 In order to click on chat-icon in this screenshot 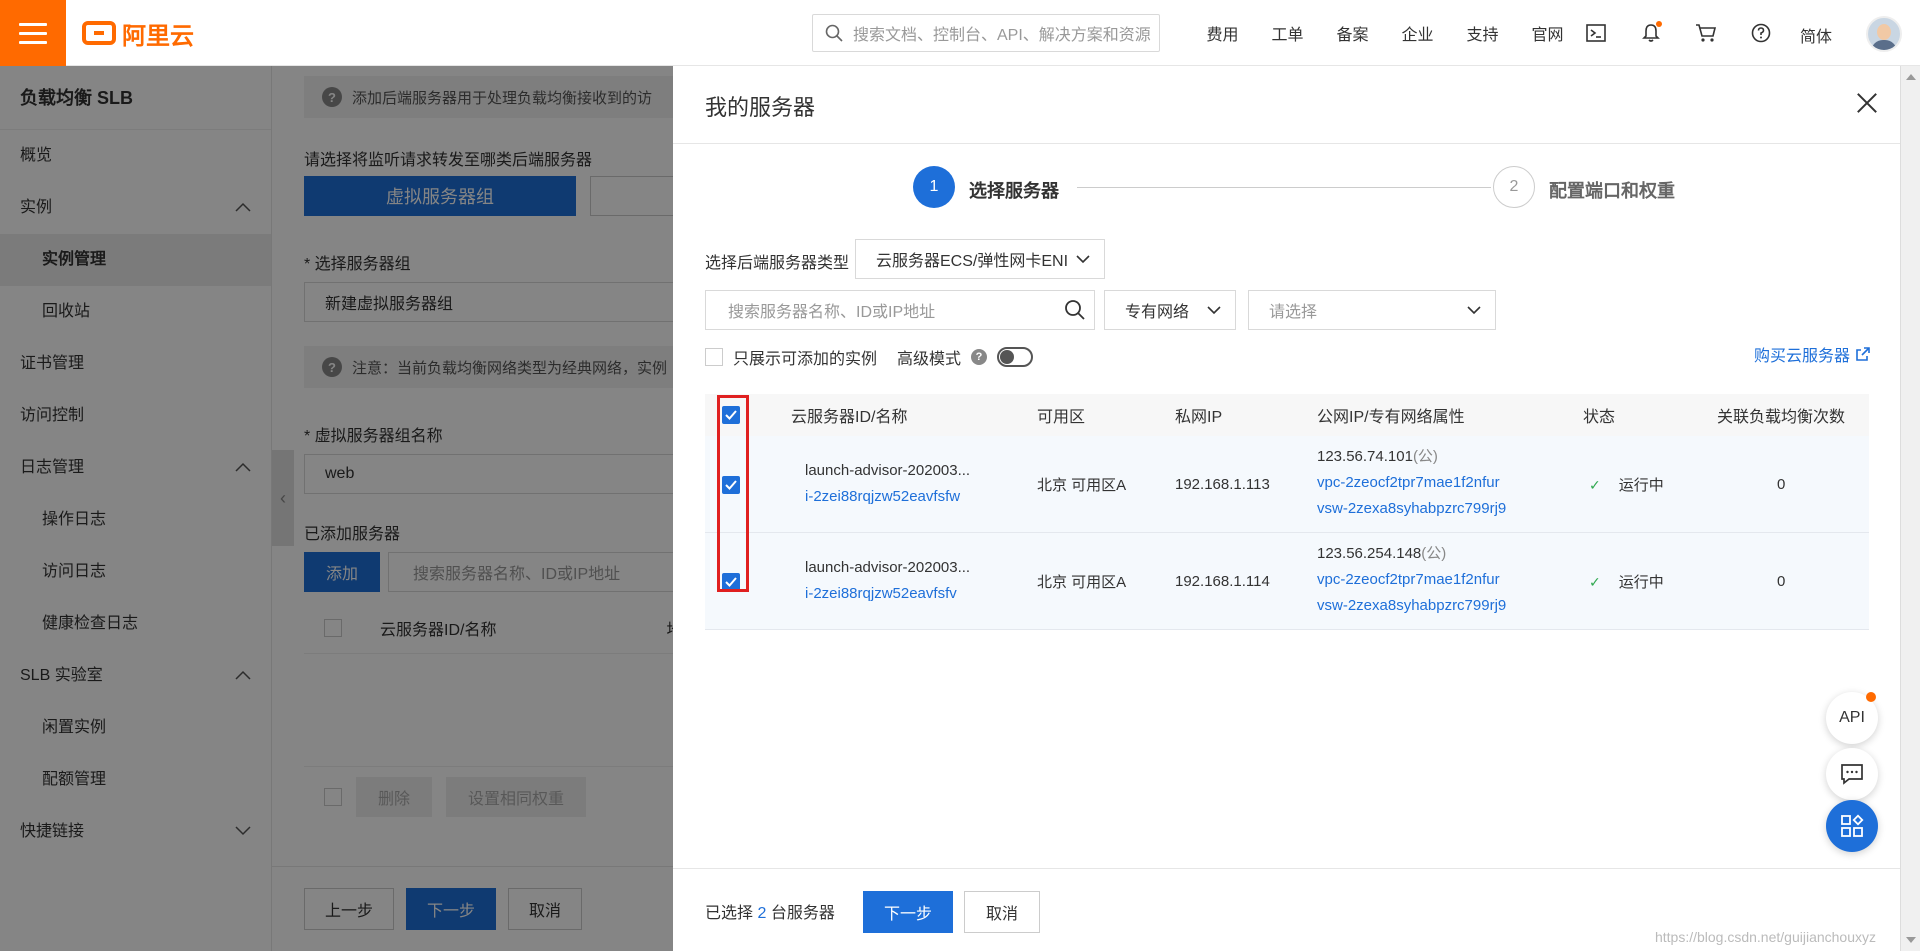, I will do `click(1852, 774)`.